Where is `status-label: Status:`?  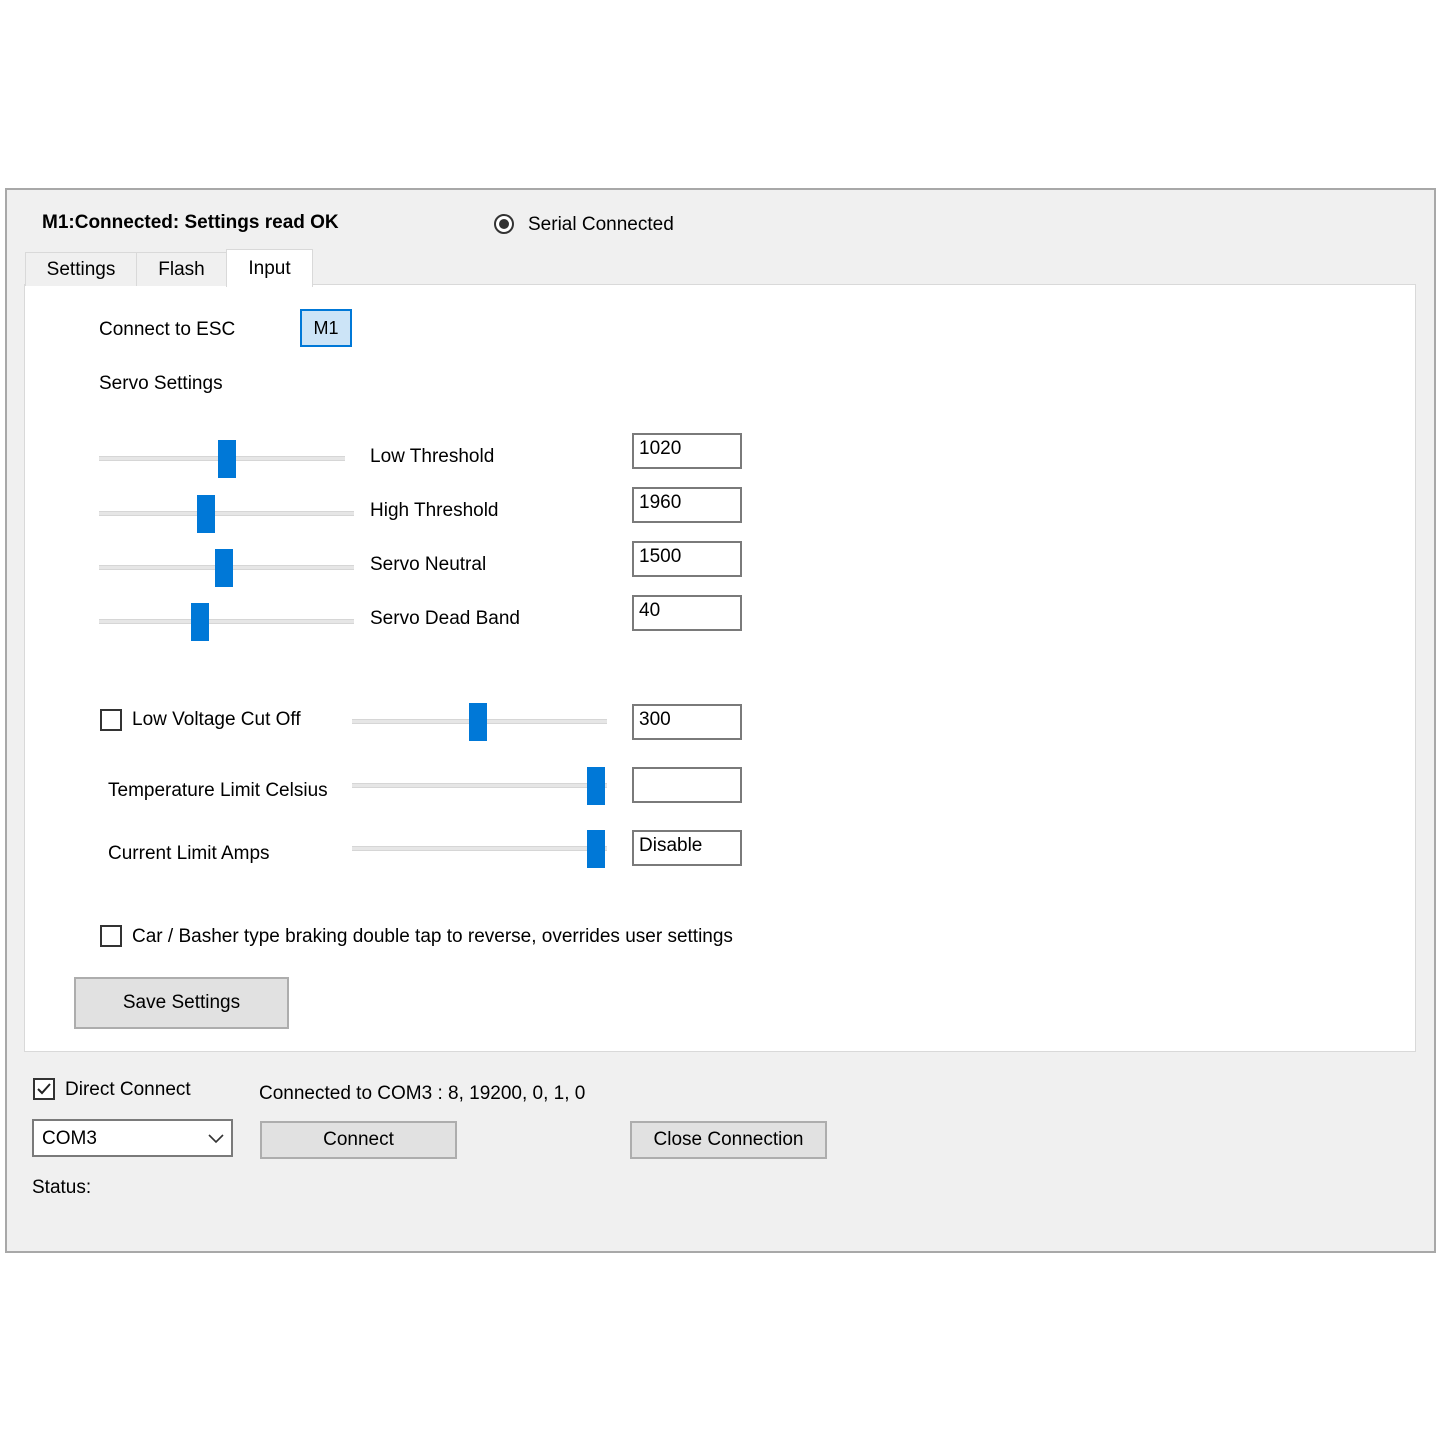 status-label: Status: is located at coordinates (62, 1187).